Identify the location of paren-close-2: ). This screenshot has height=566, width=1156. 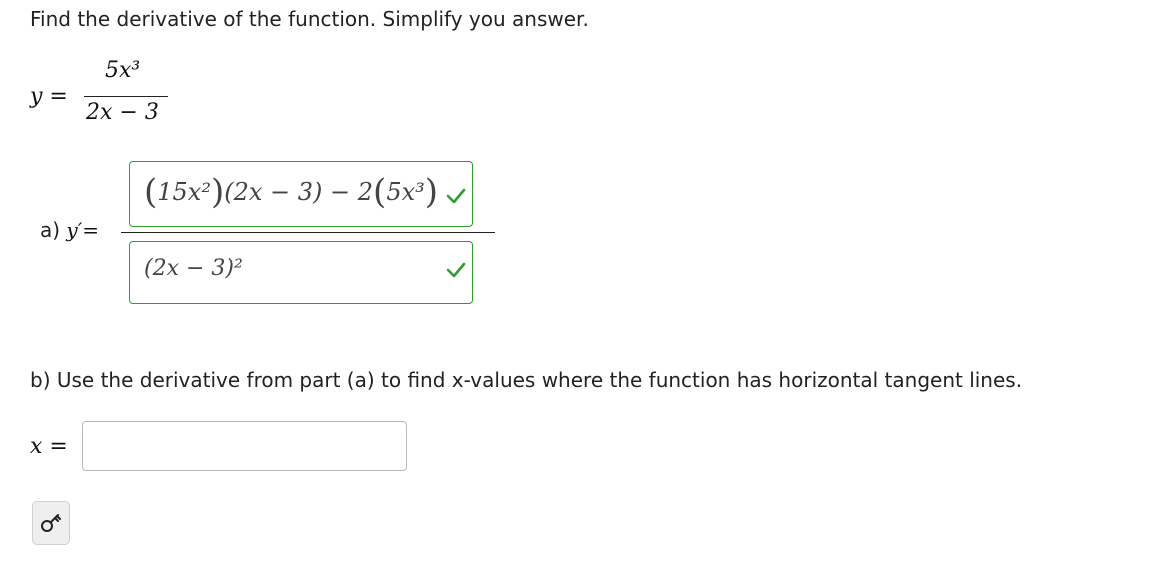
(431, 192).